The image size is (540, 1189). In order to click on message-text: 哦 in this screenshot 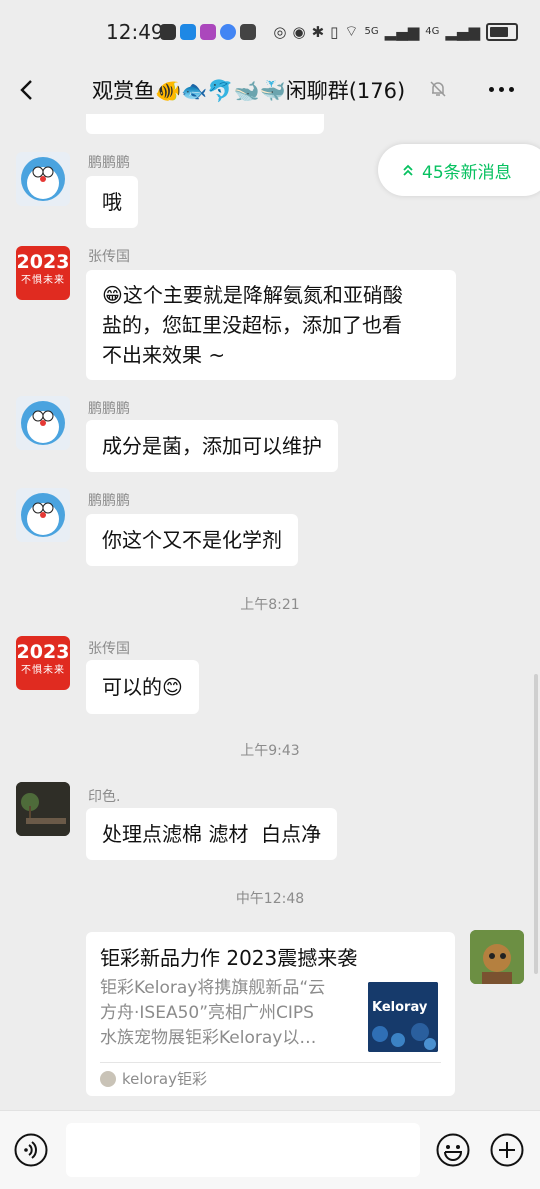, I will do `click(112, 202)`.